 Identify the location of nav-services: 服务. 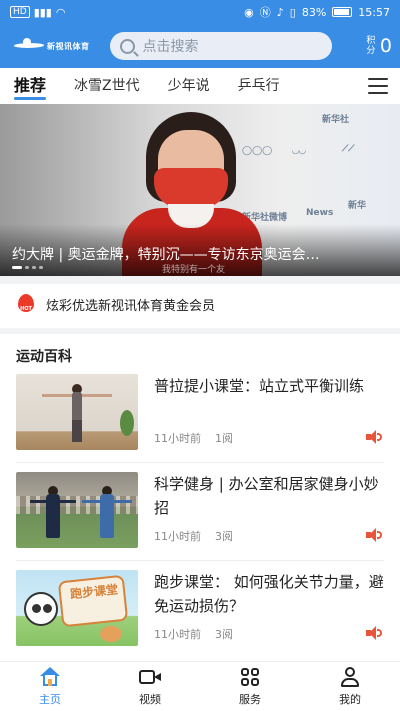
(250, 686).